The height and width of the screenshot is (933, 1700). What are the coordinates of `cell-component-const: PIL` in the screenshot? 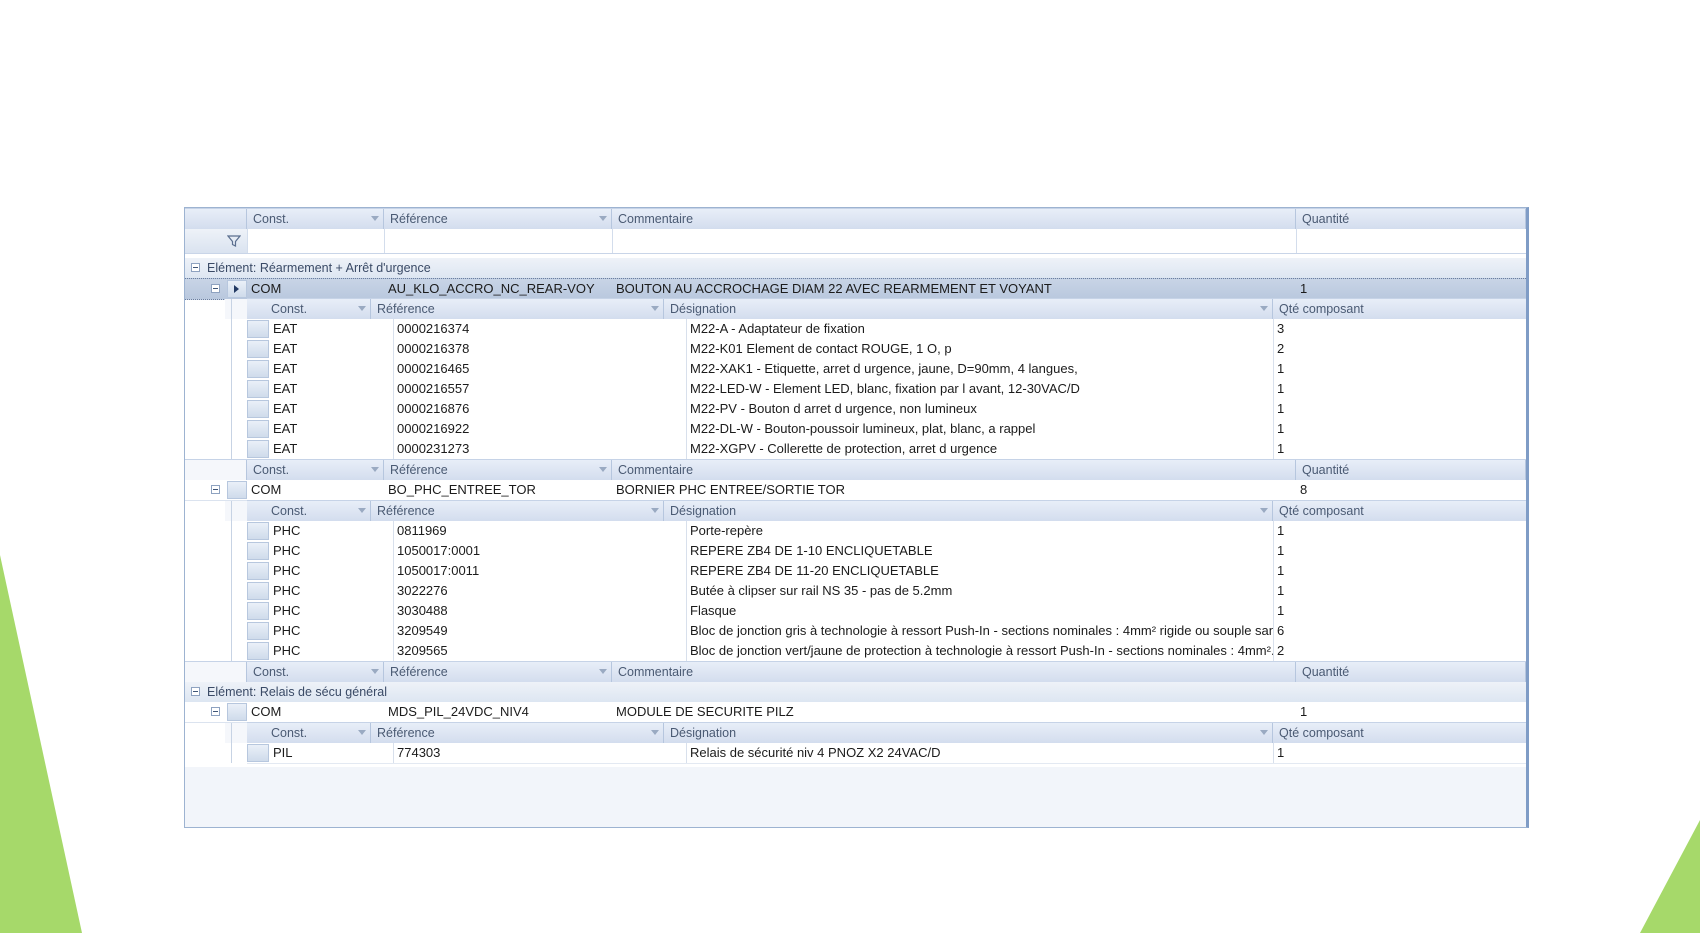 It's located at (331, 753).